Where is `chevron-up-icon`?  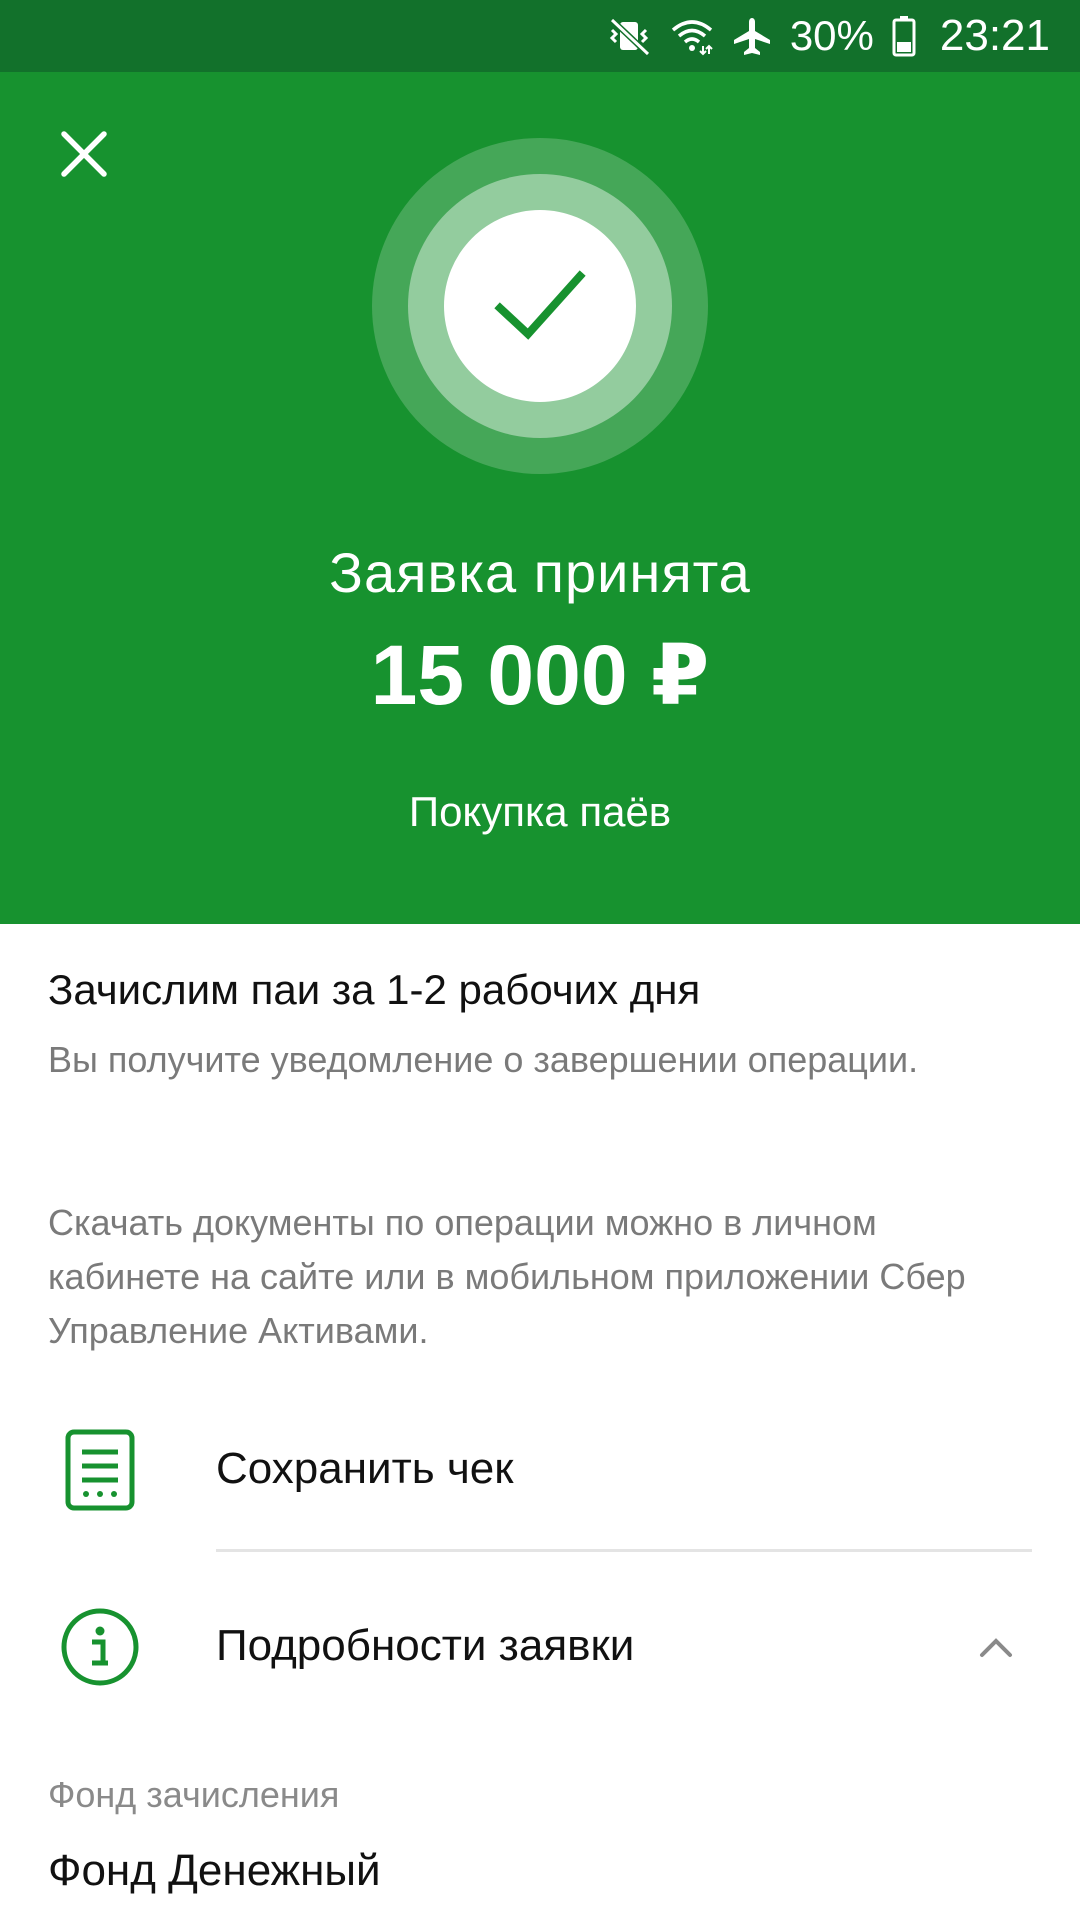
chevron-up-icon is located at coordinates (996, 1647).